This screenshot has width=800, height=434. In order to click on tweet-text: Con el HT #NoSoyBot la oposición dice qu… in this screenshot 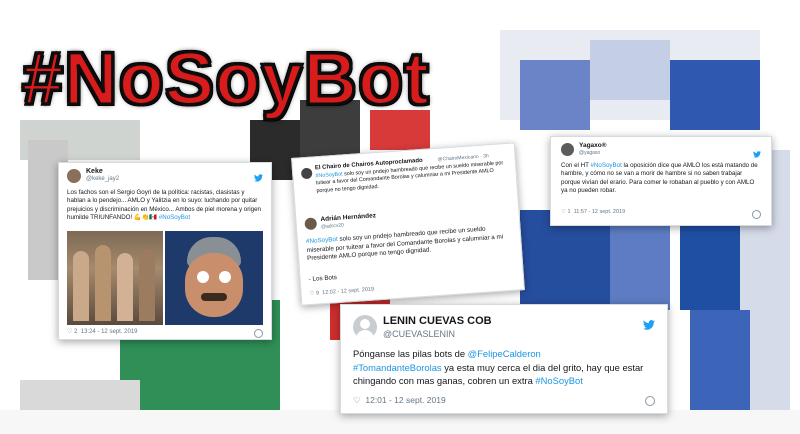, I will do `click(659, 178)`.